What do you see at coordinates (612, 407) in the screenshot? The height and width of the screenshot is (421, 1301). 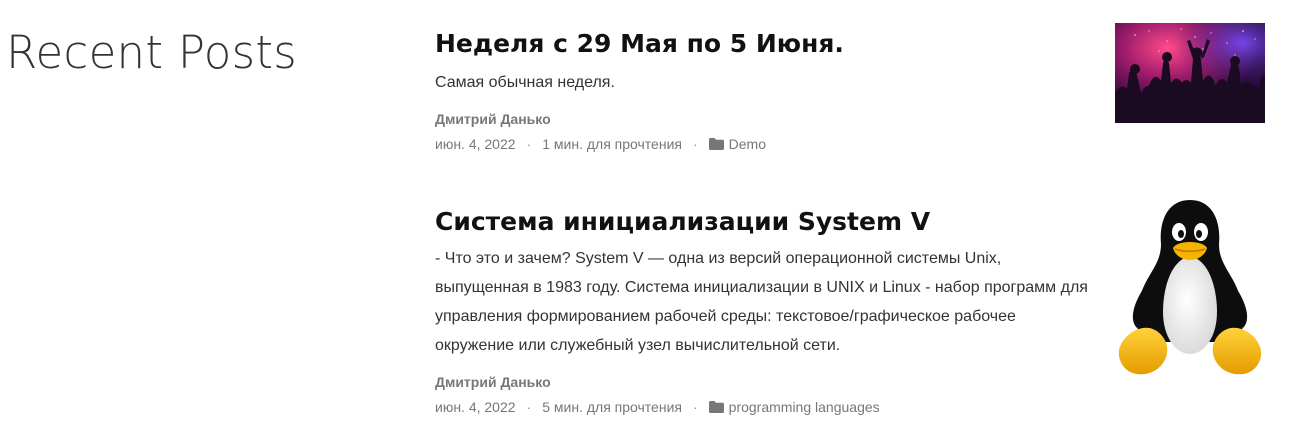 I see `read-time: 5 мин. для прочтения` at bounding box center [612, 407].